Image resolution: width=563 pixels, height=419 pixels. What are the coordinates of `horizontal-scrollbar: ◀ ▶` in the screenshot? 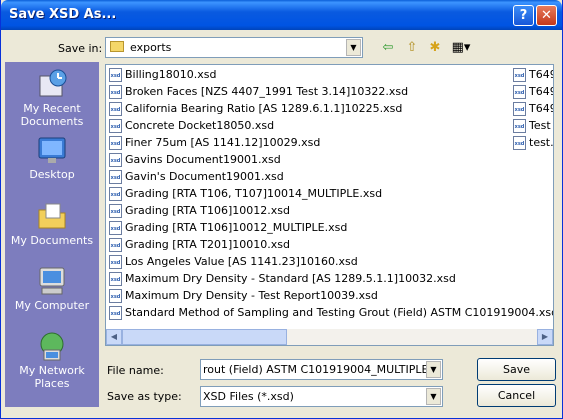 It's located at (329, 337).